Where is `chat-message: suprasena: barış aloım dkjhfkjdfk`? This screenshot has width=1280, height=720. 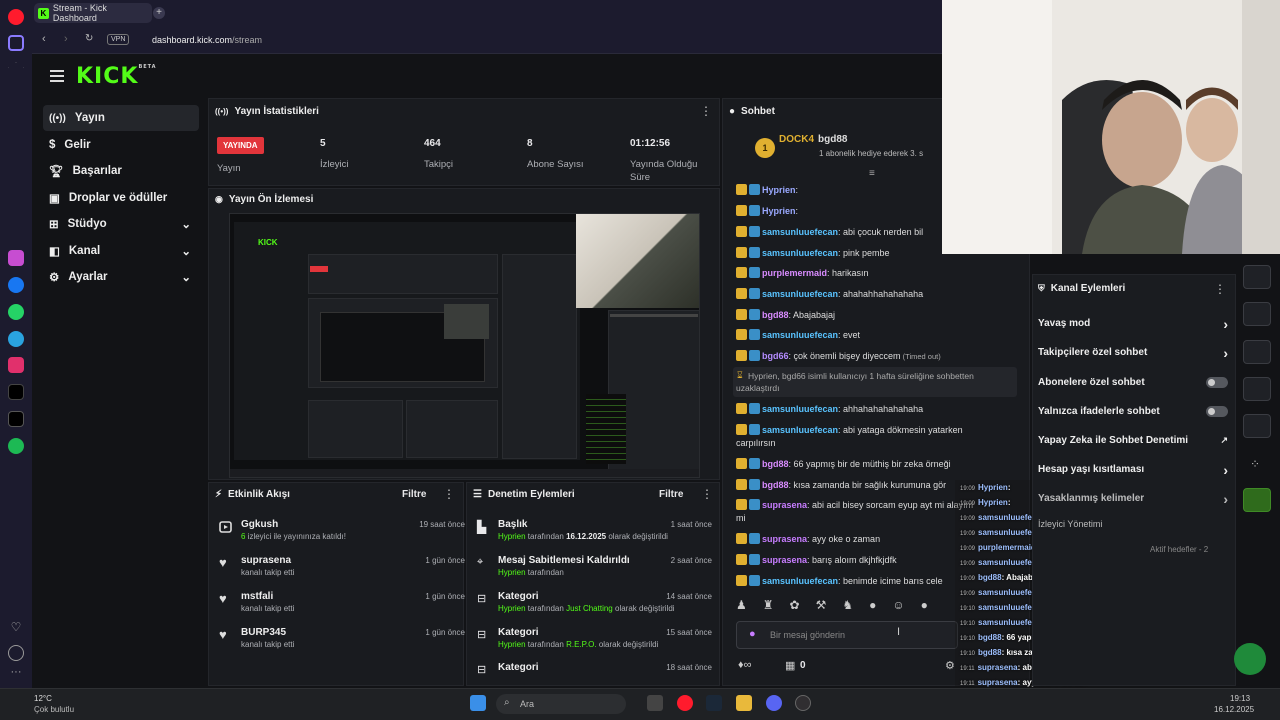 chat-message: suprasena: barış aloım dkjhfkjdfk is located at coordinates (856, 560).